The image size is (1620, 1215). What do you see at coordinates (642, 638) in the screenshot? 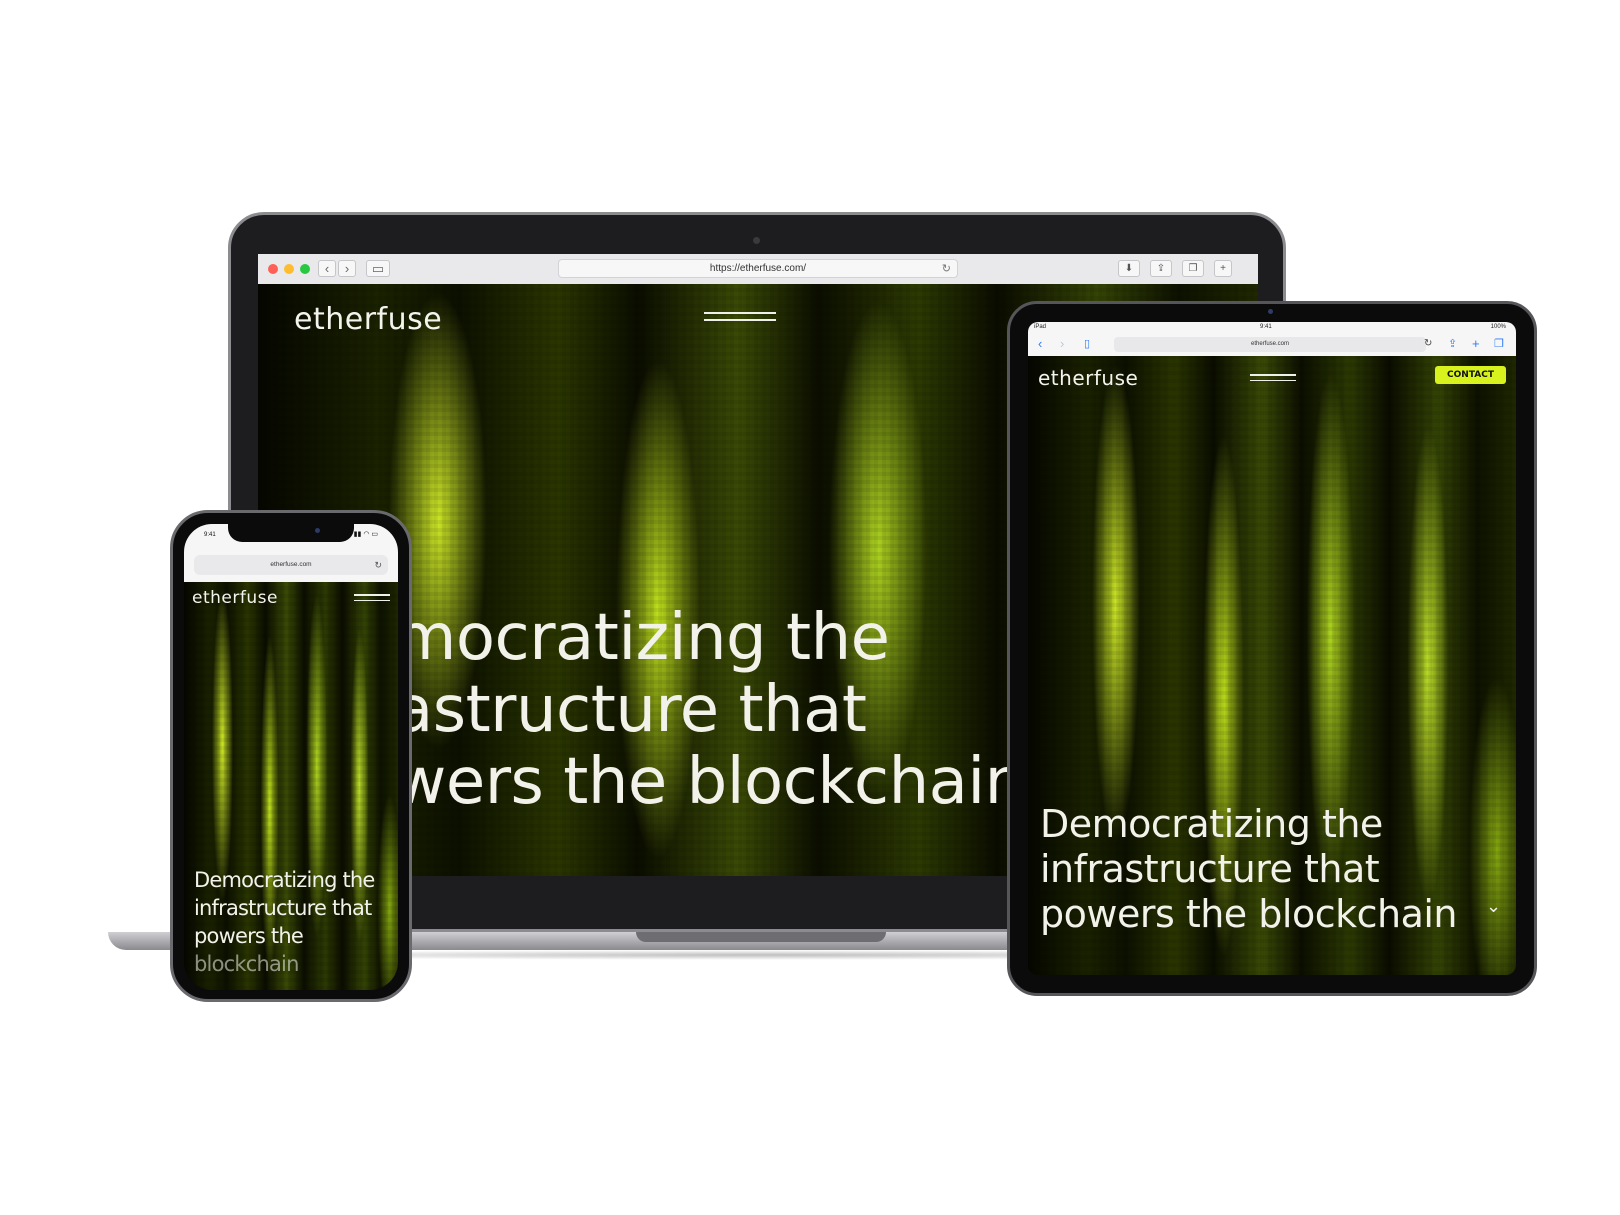
I see `hero-line-1: mocratizing the` at bounding box center [642, 638].